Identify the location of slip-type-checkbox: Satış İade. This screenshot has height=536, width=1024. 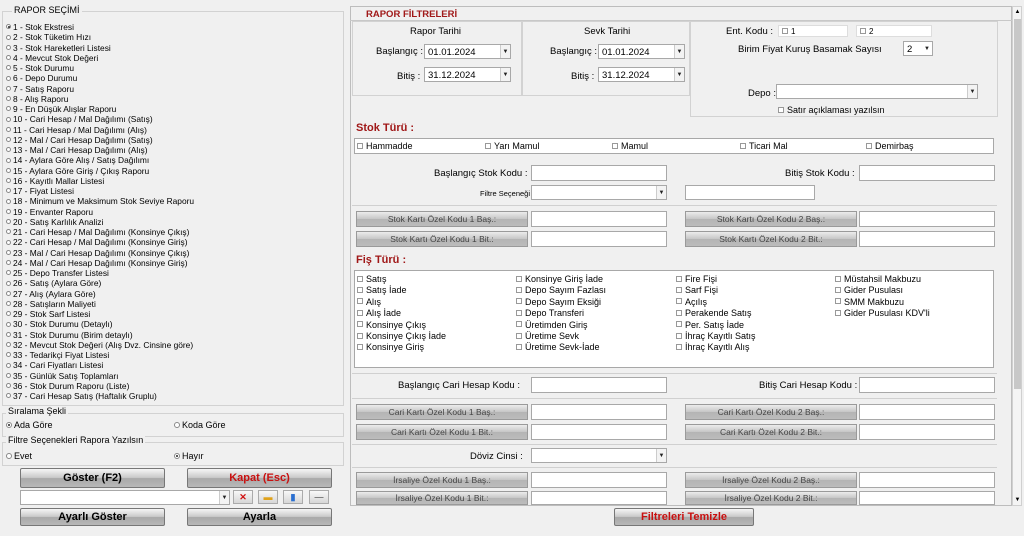
(382, 290).